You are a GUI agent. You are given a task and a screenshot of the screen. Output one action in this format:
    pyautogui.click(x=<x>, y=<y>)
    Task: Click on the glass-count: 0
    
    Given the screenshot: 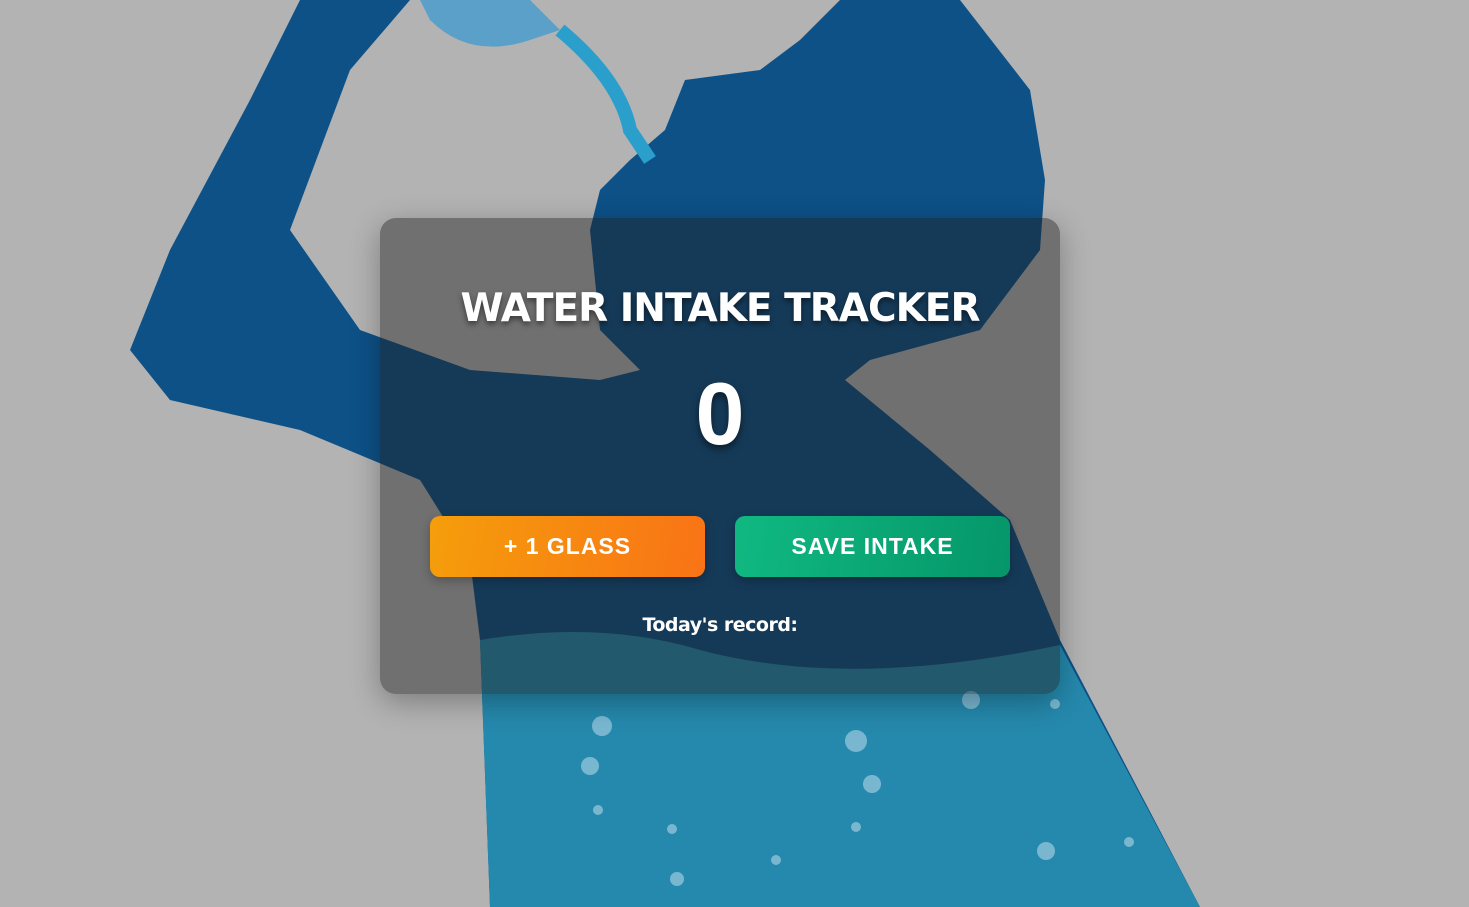 What is the action you would take?
    pyautogui.click(x=720, y=413)
    